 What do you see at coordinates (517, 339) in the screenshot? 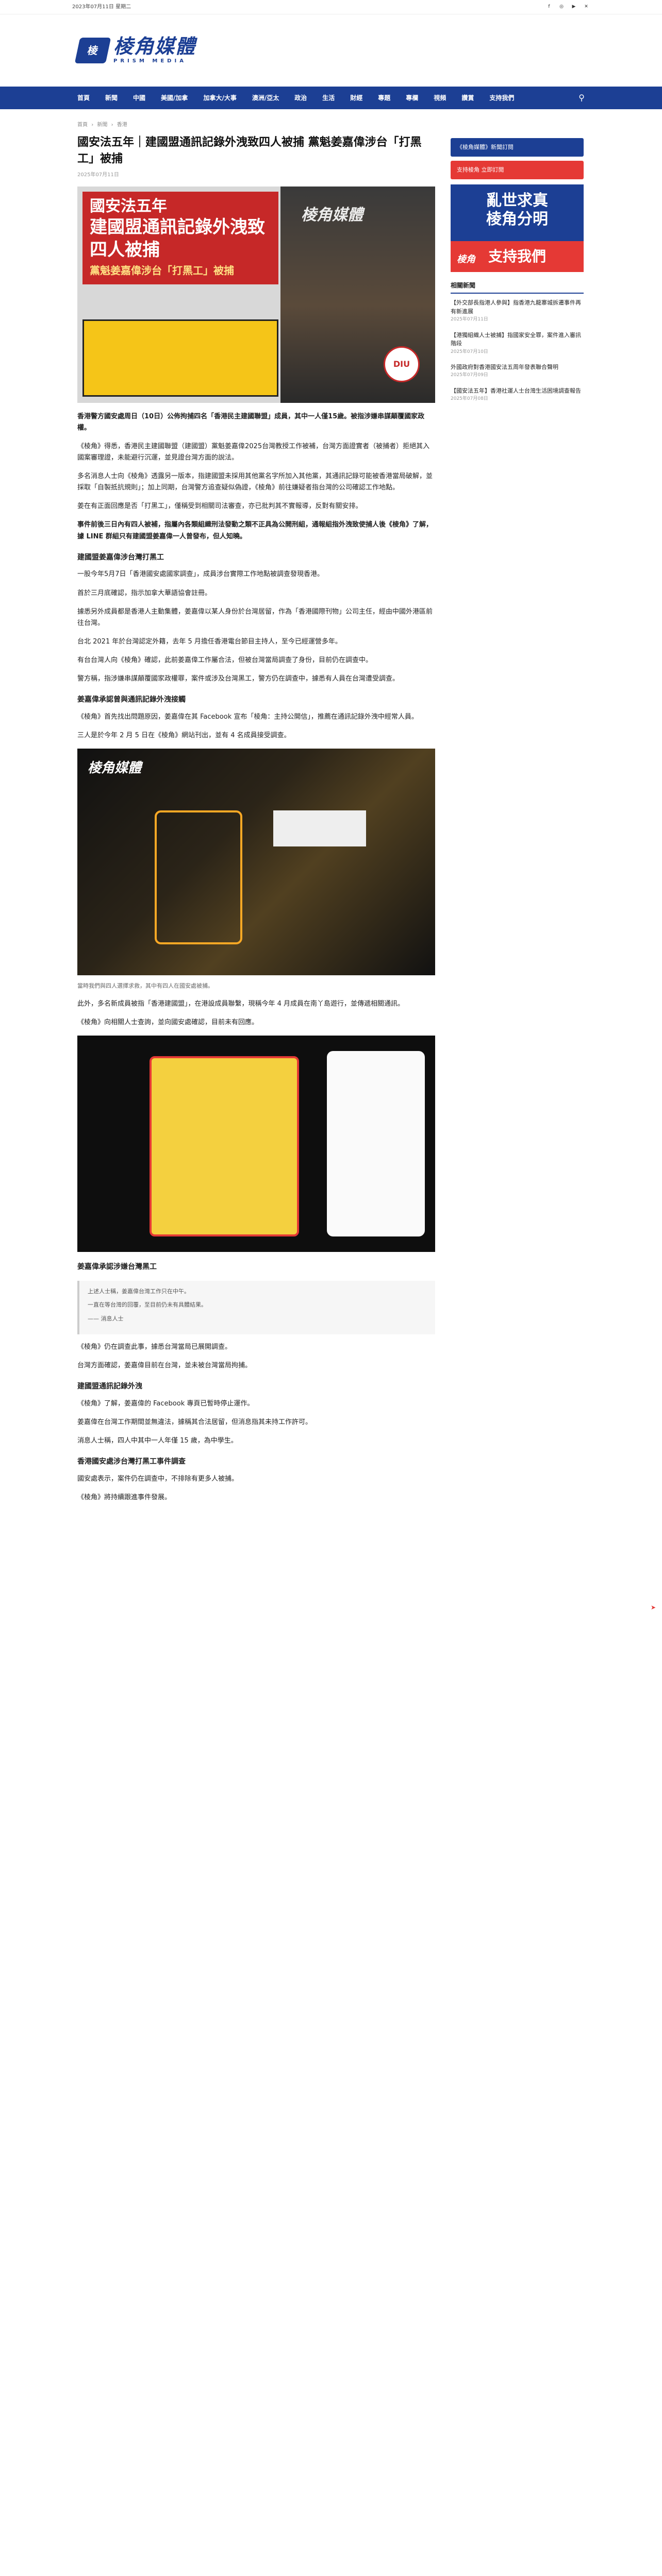
I see `related-news-headline: 【港獨組織人士被捕】指國家安全罪，案件進入審訊階段` at bounding box center [517, 339].